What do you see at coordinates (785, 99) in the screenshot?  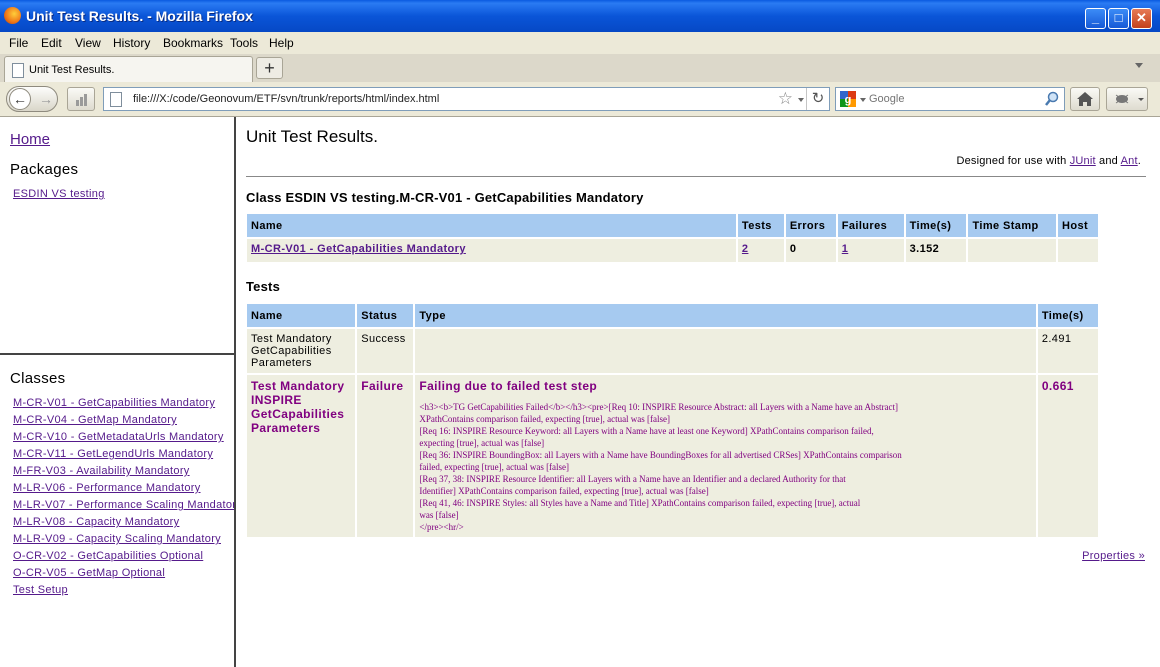 I see `bookmark-star-icon: ☆` at bounding box center [785, 99].